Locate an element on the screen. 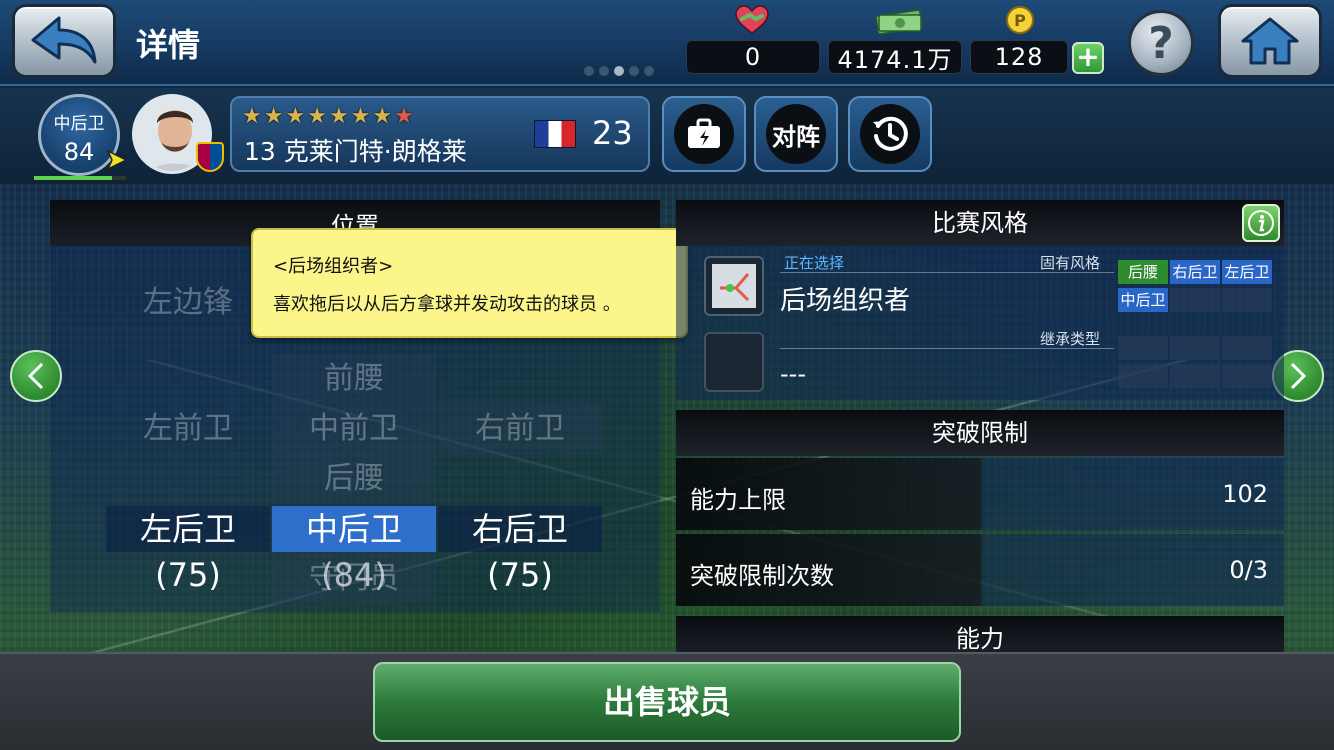 Image resolution: width=1334 pixels, height=750 pixels. add-coins-button: + is located at coordinates (1088, 58).